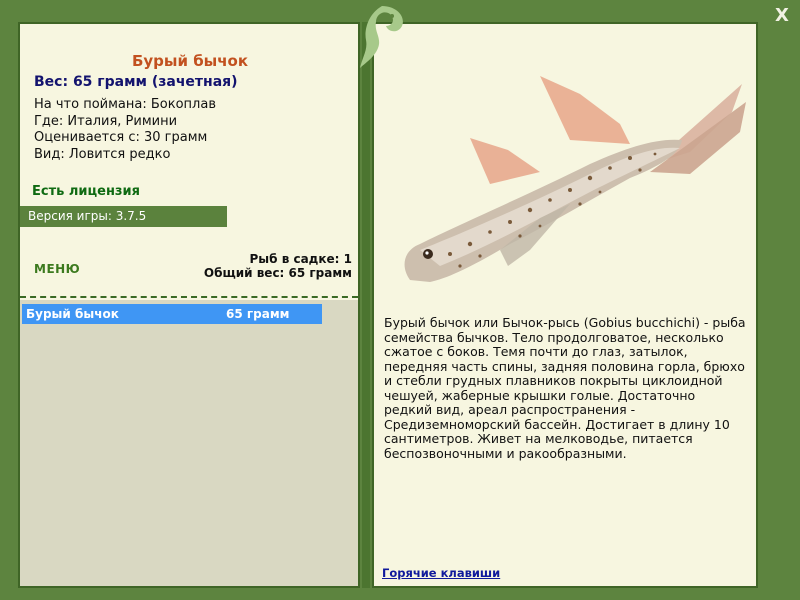  I want to click on location-info: Где: Италия, Римини, so click(106, 121).